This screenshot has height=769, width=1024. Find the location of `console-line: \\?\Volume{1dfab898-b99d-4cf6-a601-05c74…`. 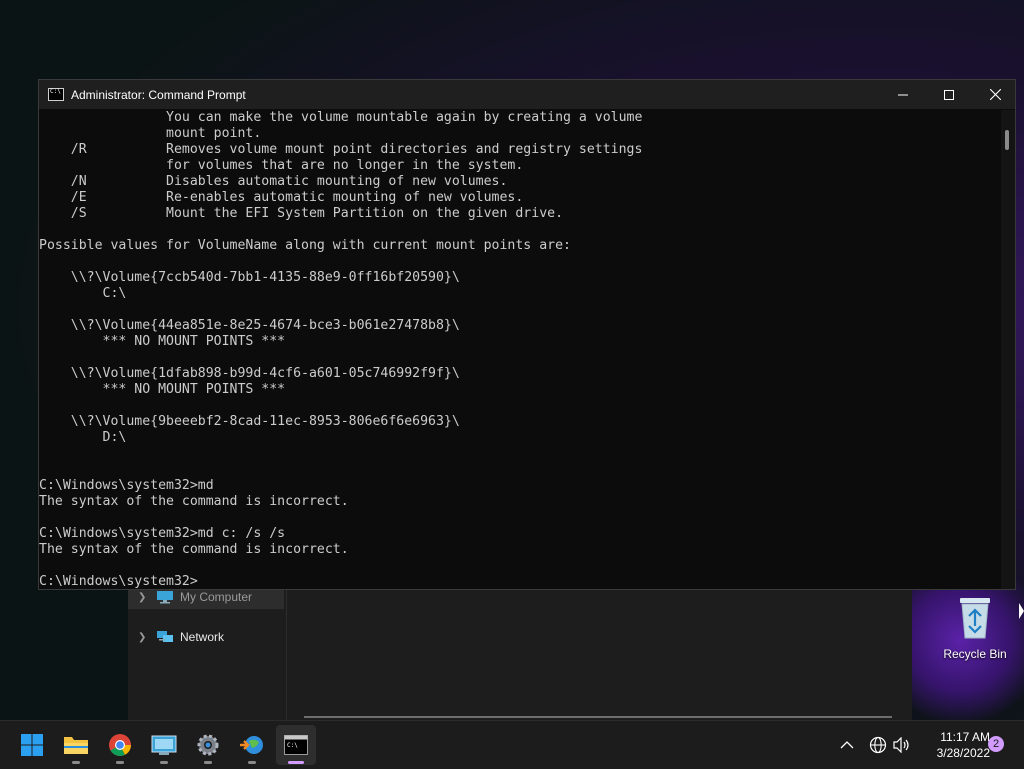

console-line: \\?\Volume{1dfab898-b99d-4cf6-a601-05c74… is located at coordinates (249, 373).